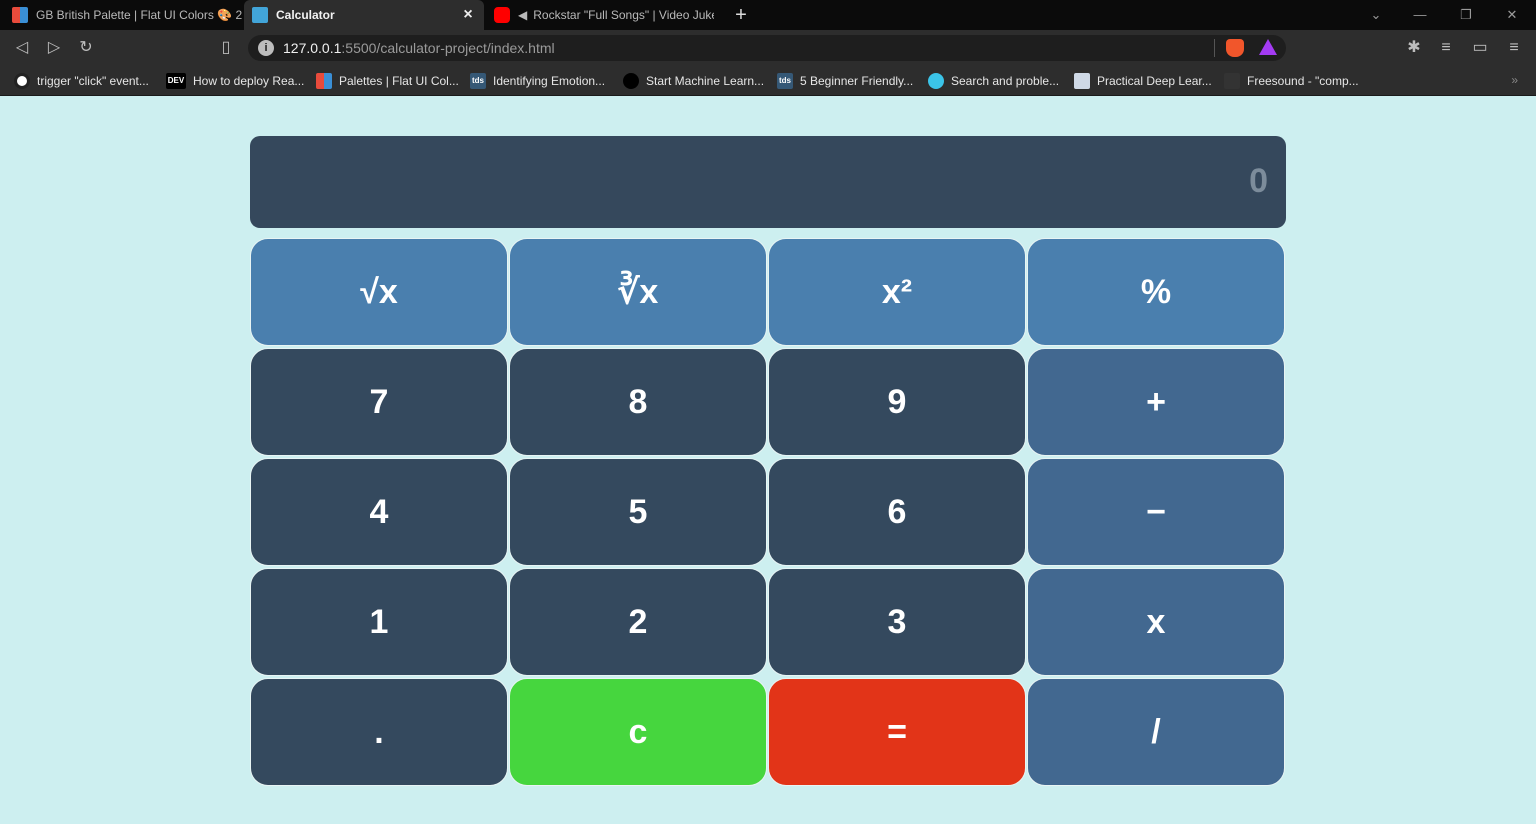 The height and width of the screenshot is (824, 1536). I want to click on clear-button: c, so click(638, 732).